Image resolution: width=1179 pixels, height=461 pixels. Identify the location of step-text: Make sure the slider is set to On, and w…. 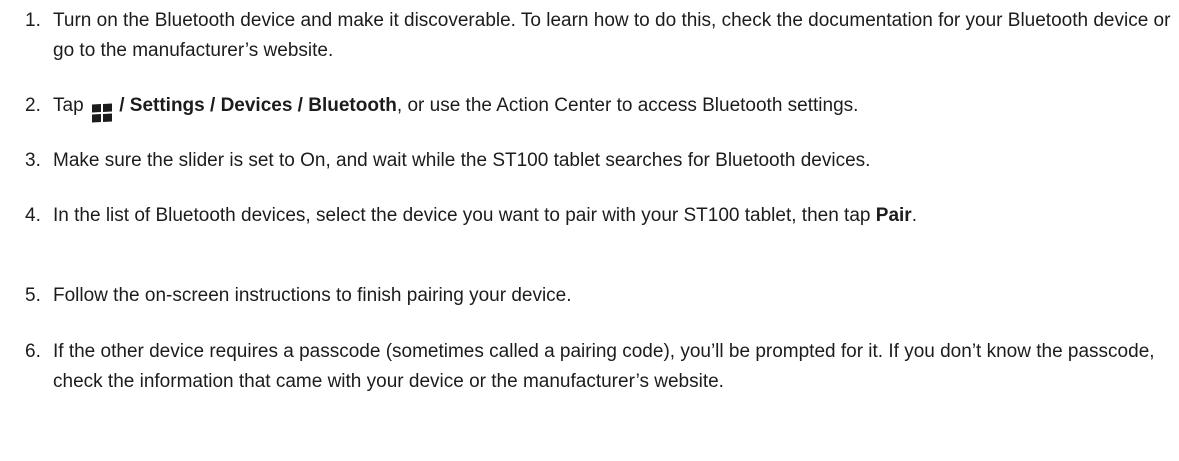
(462, 160).